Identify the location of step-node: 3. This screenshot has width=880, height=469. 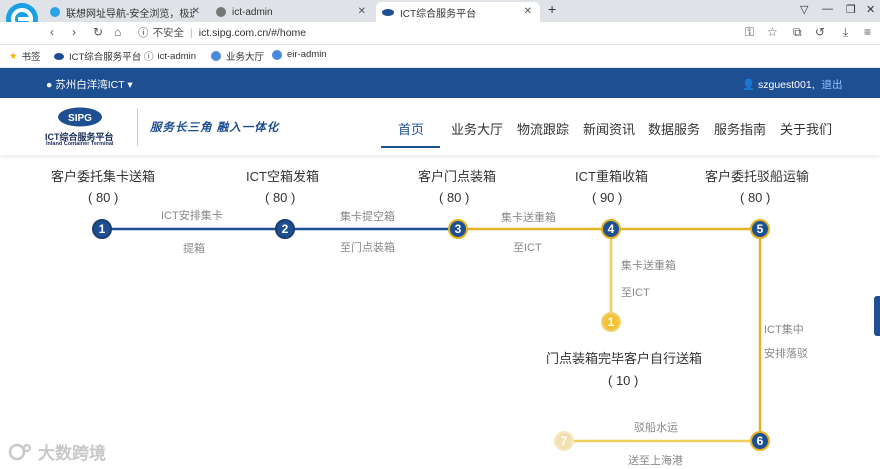
(458, 229).